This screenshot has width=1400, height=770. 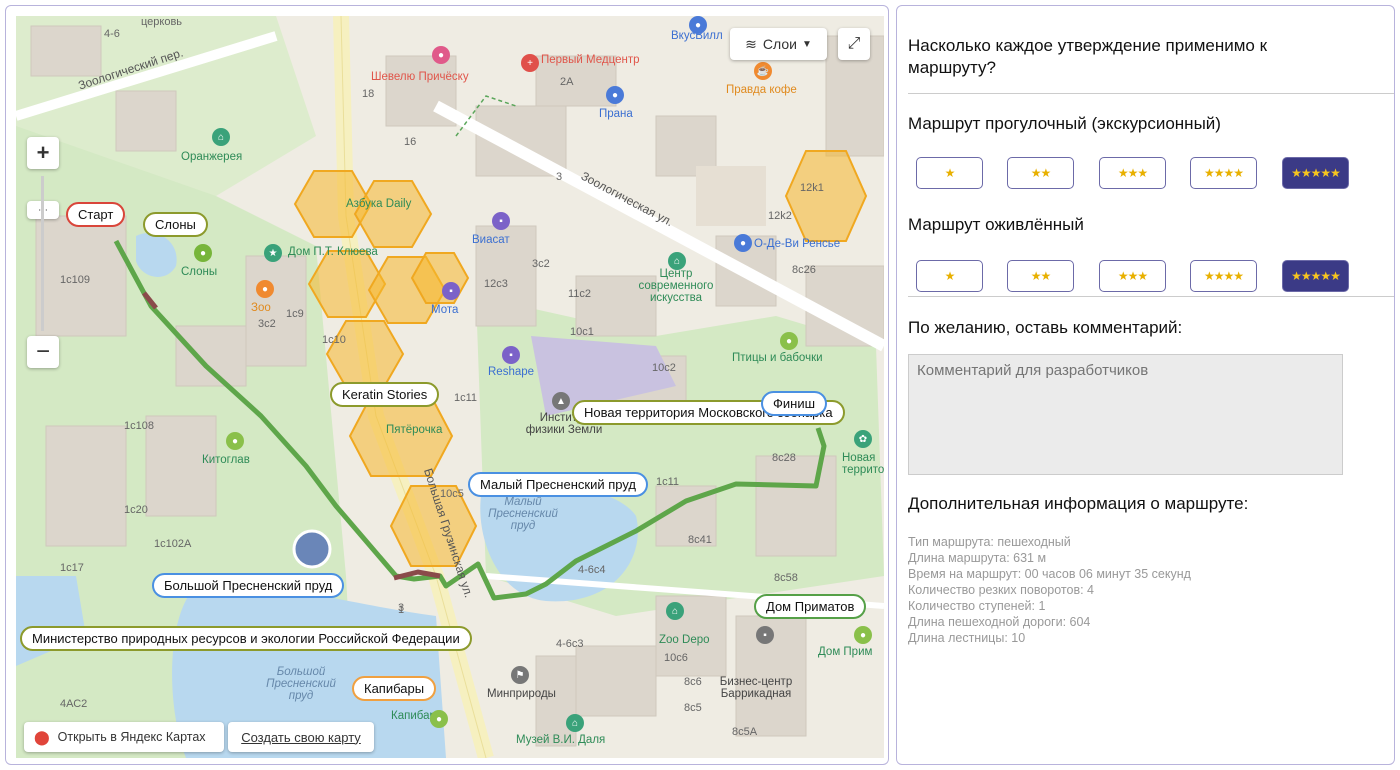 I want to click on house-number: 16, so click(x=410, y=142).